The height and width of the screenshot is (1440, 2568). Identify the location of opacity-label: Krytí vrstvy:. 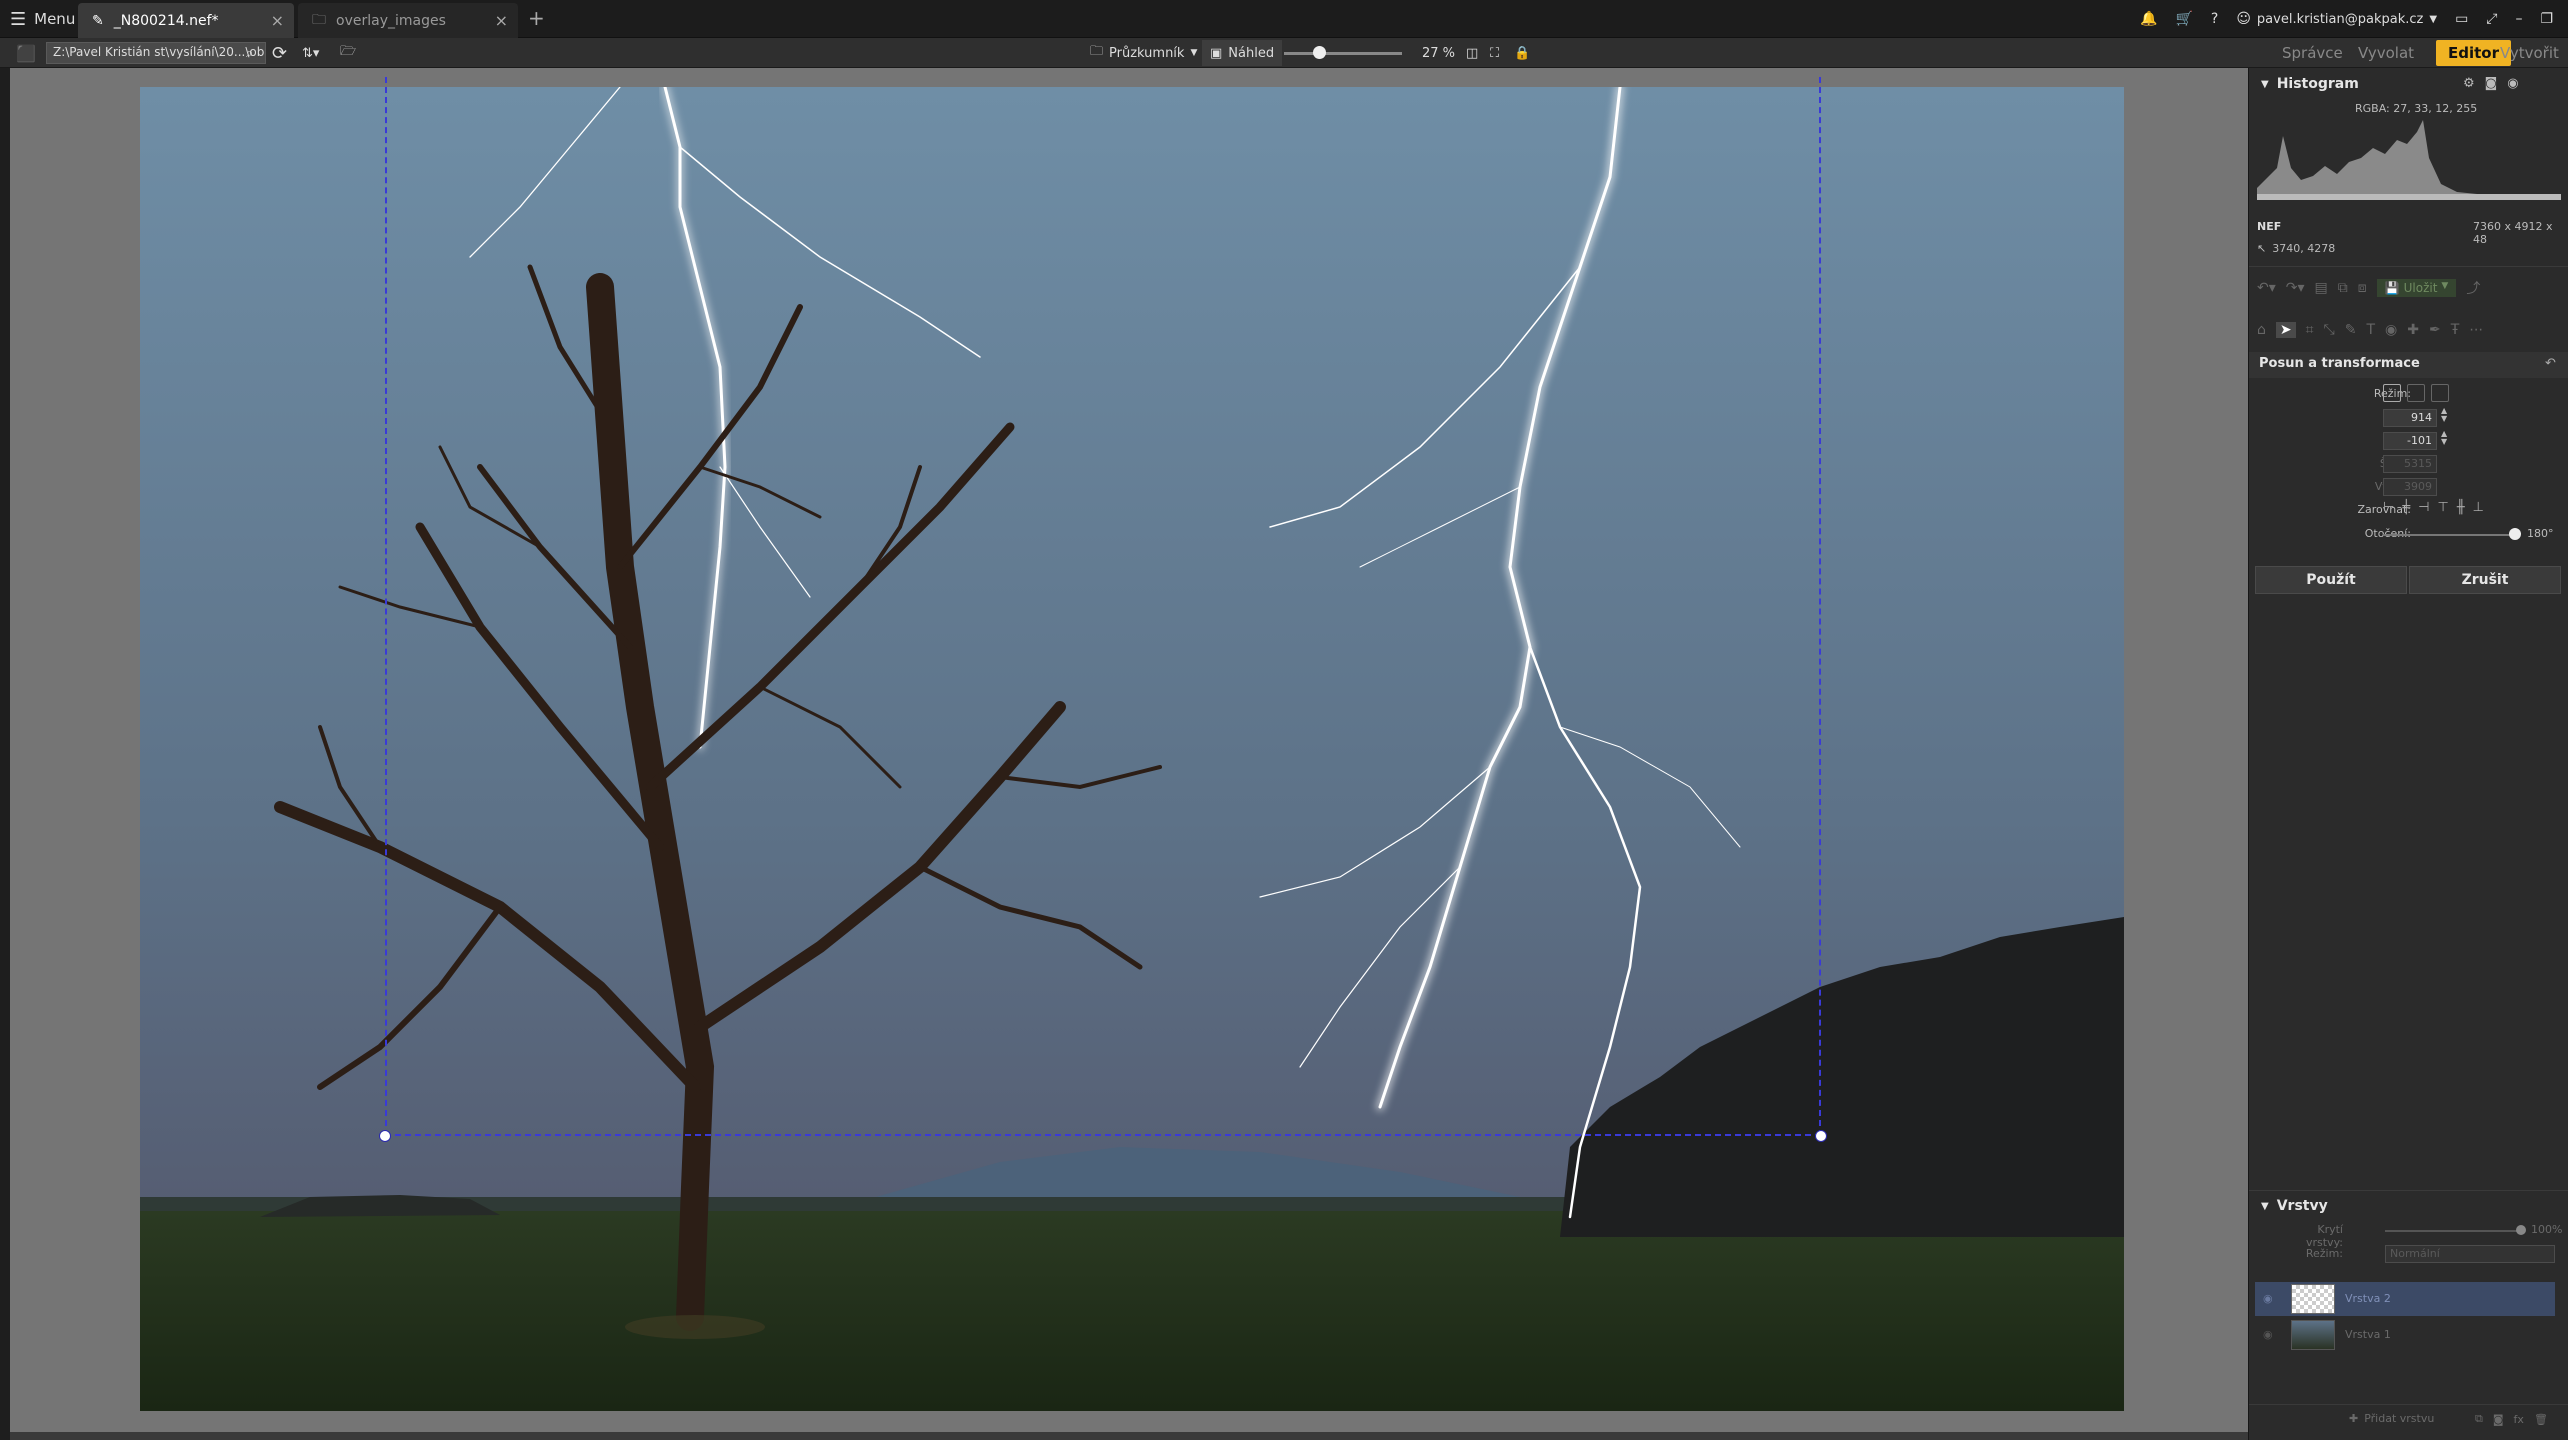
(2324, 1236).